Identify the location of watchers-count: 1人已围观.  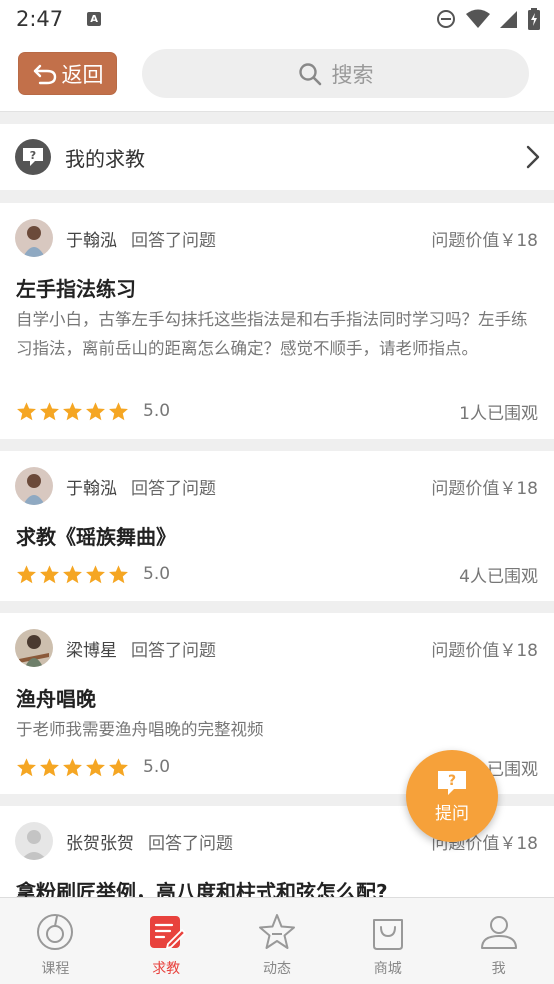
(498, 413).